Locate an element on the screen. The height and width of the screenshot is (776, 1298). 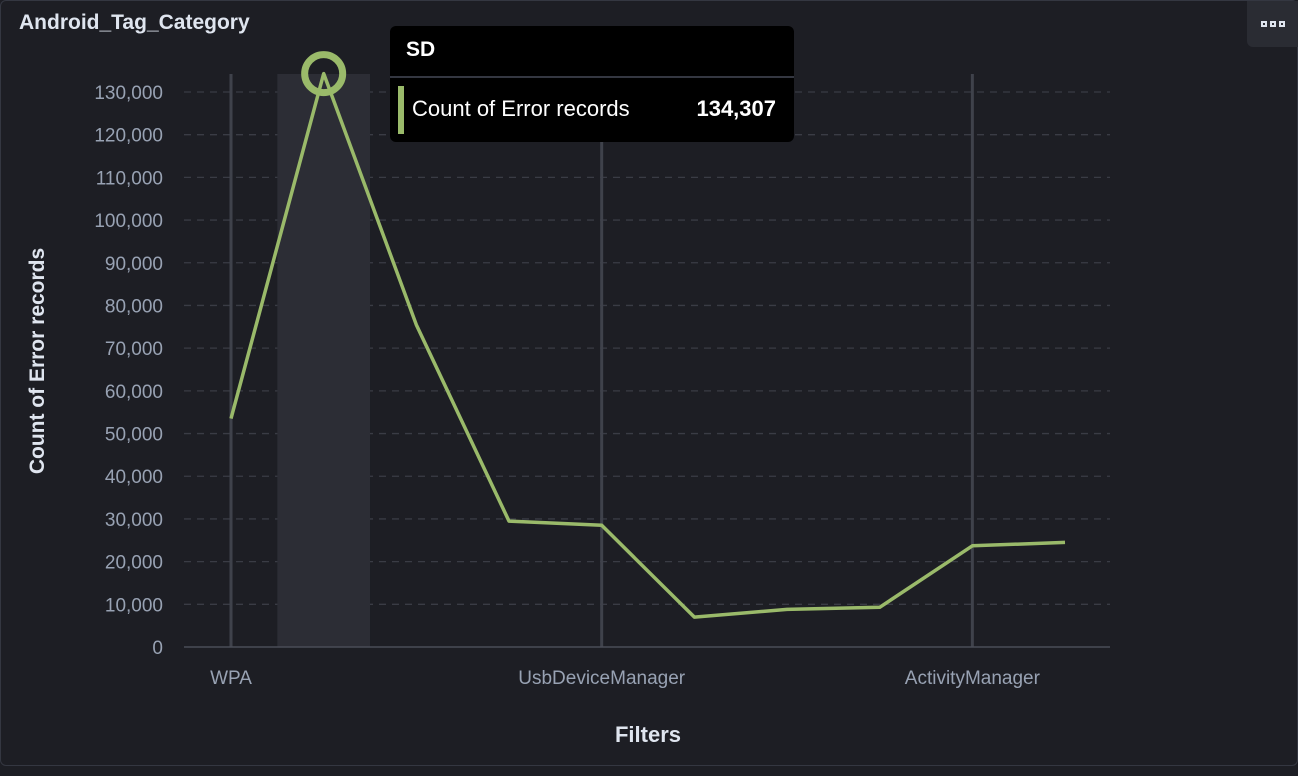
y-tick-label: 80,000 is located at coordinates (134, 306).